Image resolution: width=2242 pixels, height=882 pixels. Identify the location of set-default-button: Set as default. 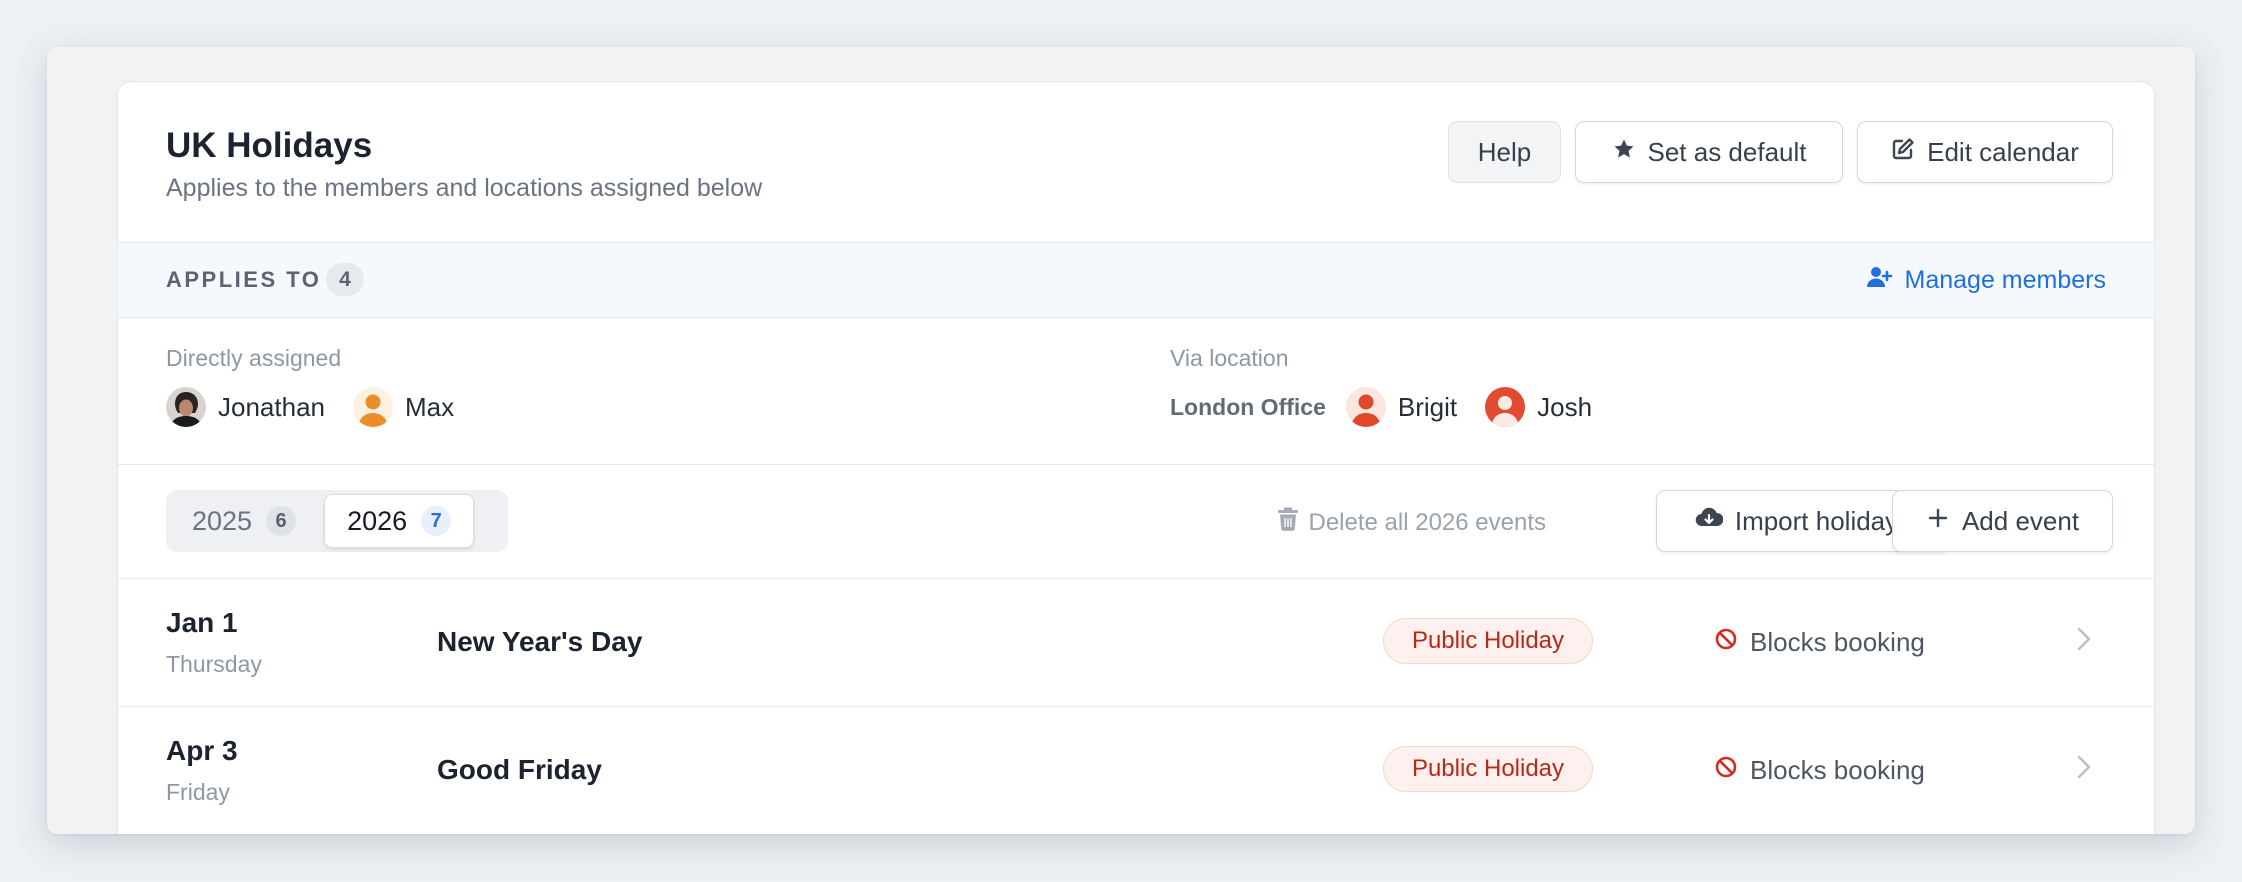
(1709, 152).